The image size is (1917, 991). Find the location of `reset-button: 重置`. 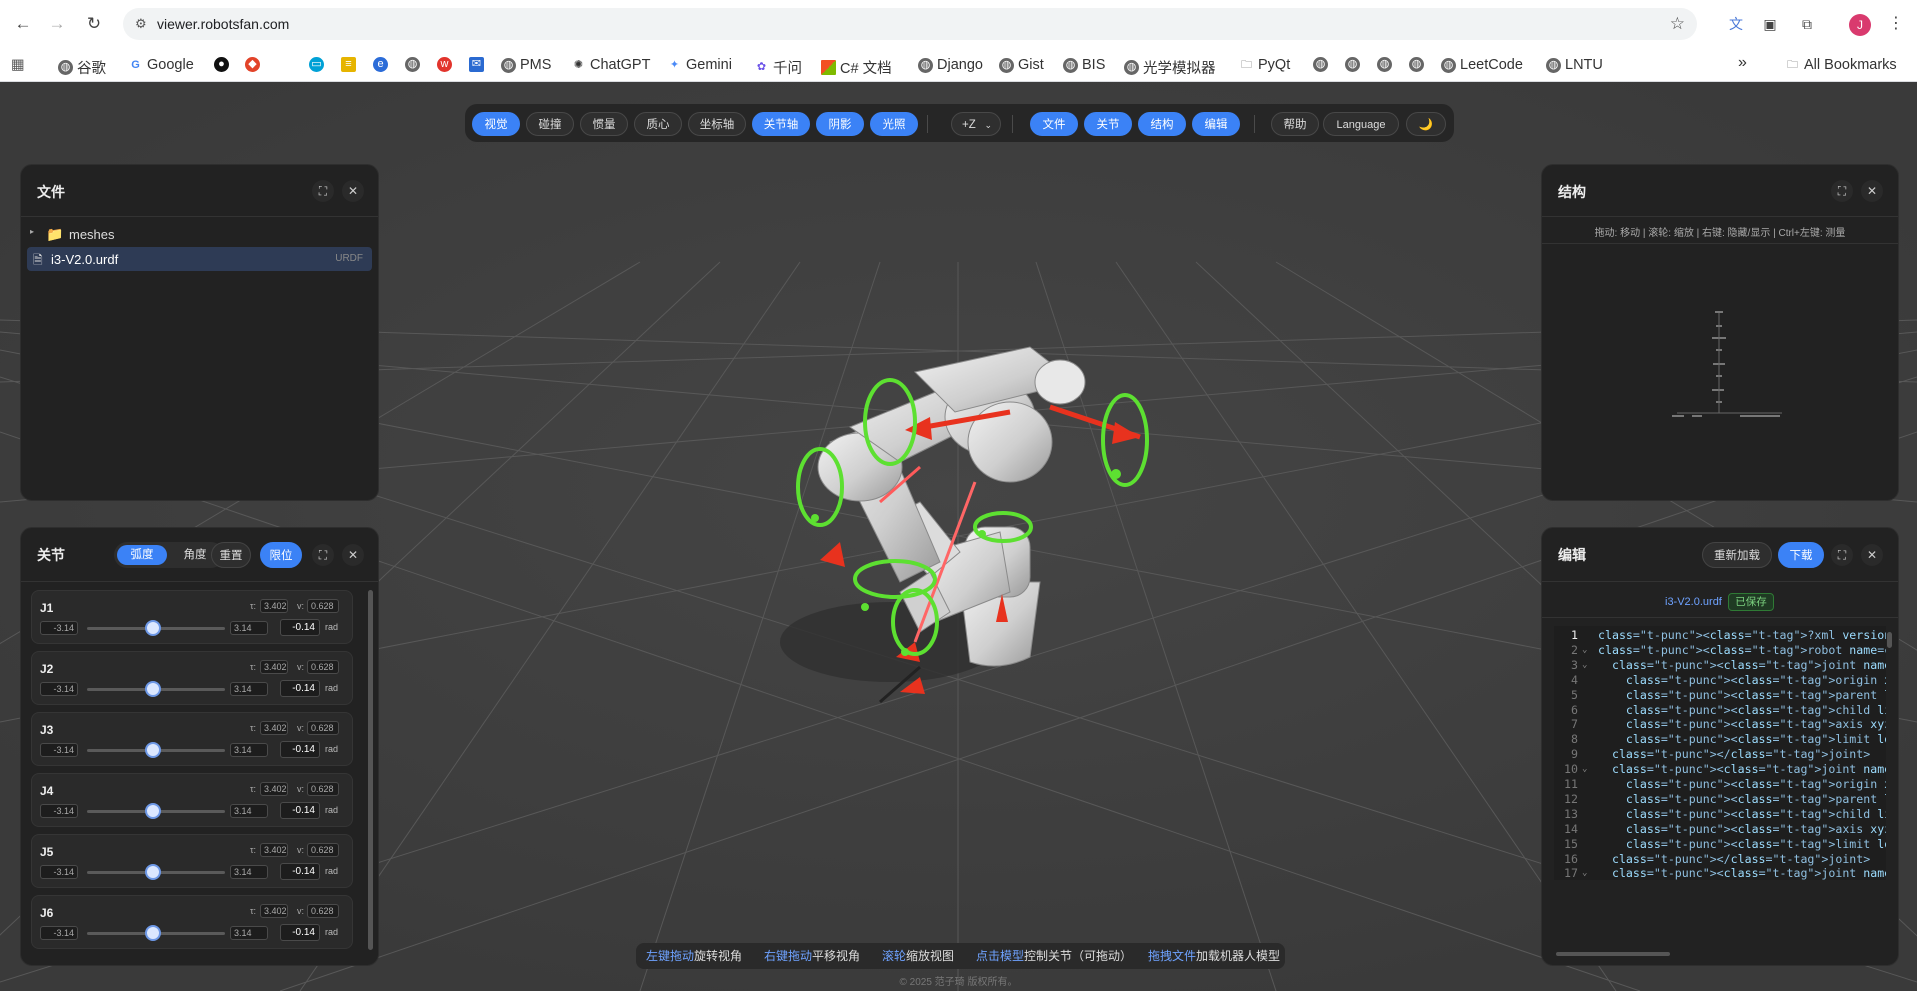

reset-button: 重置 is located at coordinates (231, 555).